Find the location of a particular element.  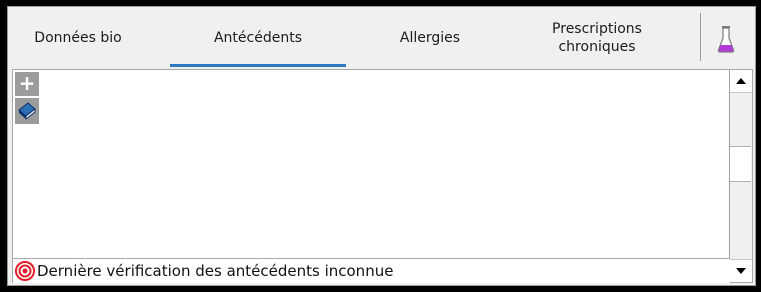

tab-label: Prescriptions chroniques is located at coordinates (597, 38).